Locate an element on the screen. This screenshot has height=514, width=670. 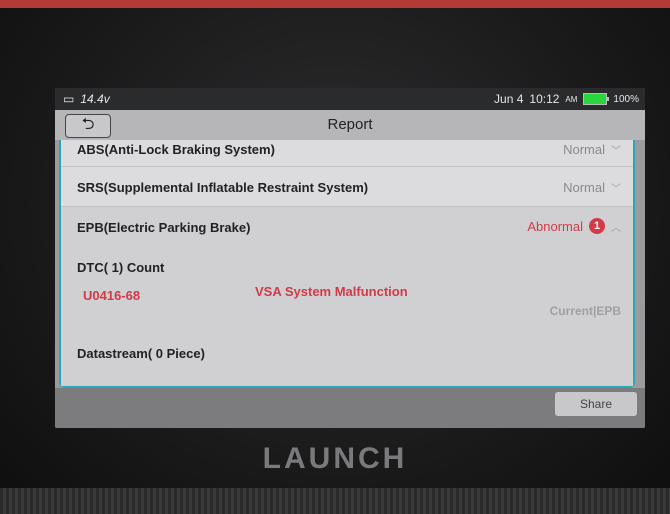
system-row-abs: ABS(Anti-Lock Braking System) Normal ﹀ is located at coordinates (347, 153).